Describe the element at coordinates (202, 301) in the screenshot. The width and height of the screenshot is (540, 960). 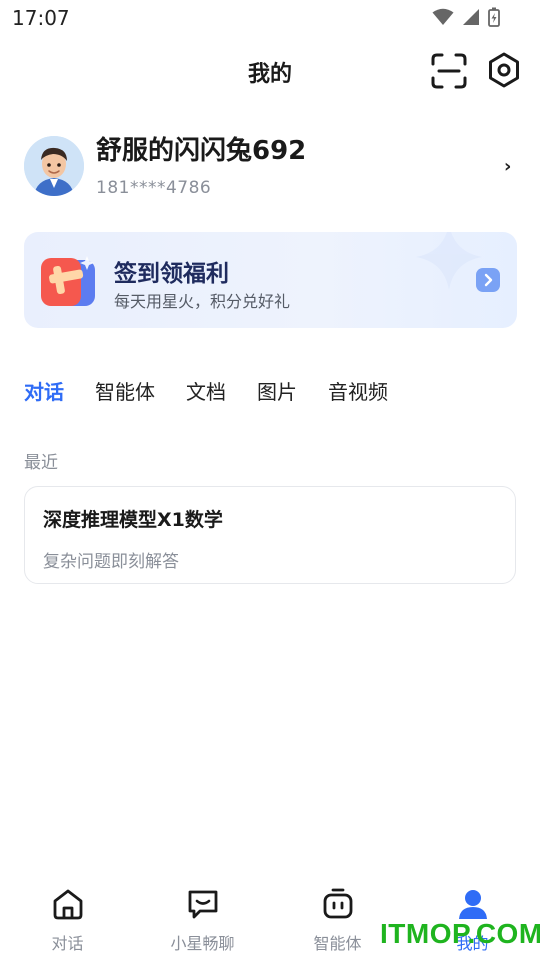
I see `signin-subtitle: 每天用星火，积分兑好礼` at that location.